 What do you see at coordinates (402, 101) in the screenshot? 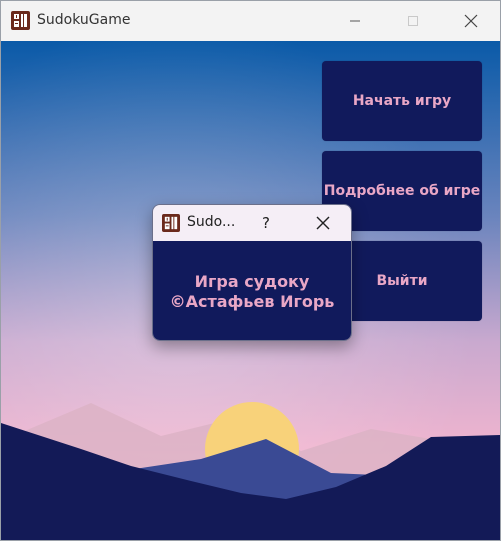
I see `start-game-button: Начать игру` at bounding box center [402, 101].